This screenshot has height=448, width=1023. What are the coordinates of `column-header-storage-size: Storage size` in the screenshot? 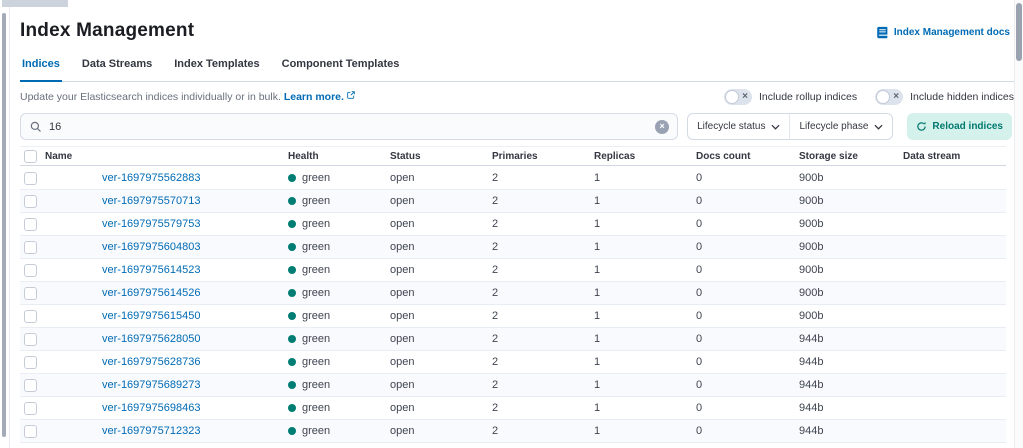 It's located at (851, 156).